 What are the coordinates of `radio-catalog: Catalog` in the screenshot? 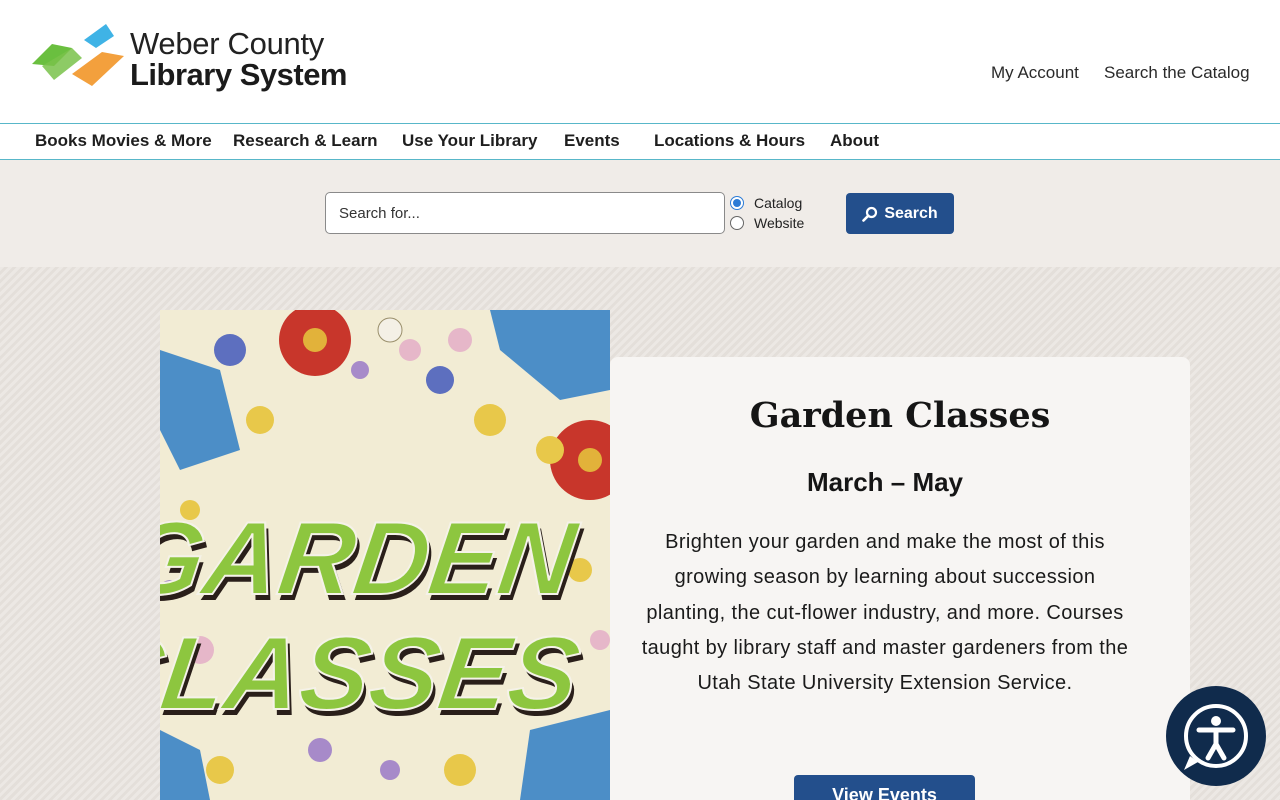 It's located at (766, 203).